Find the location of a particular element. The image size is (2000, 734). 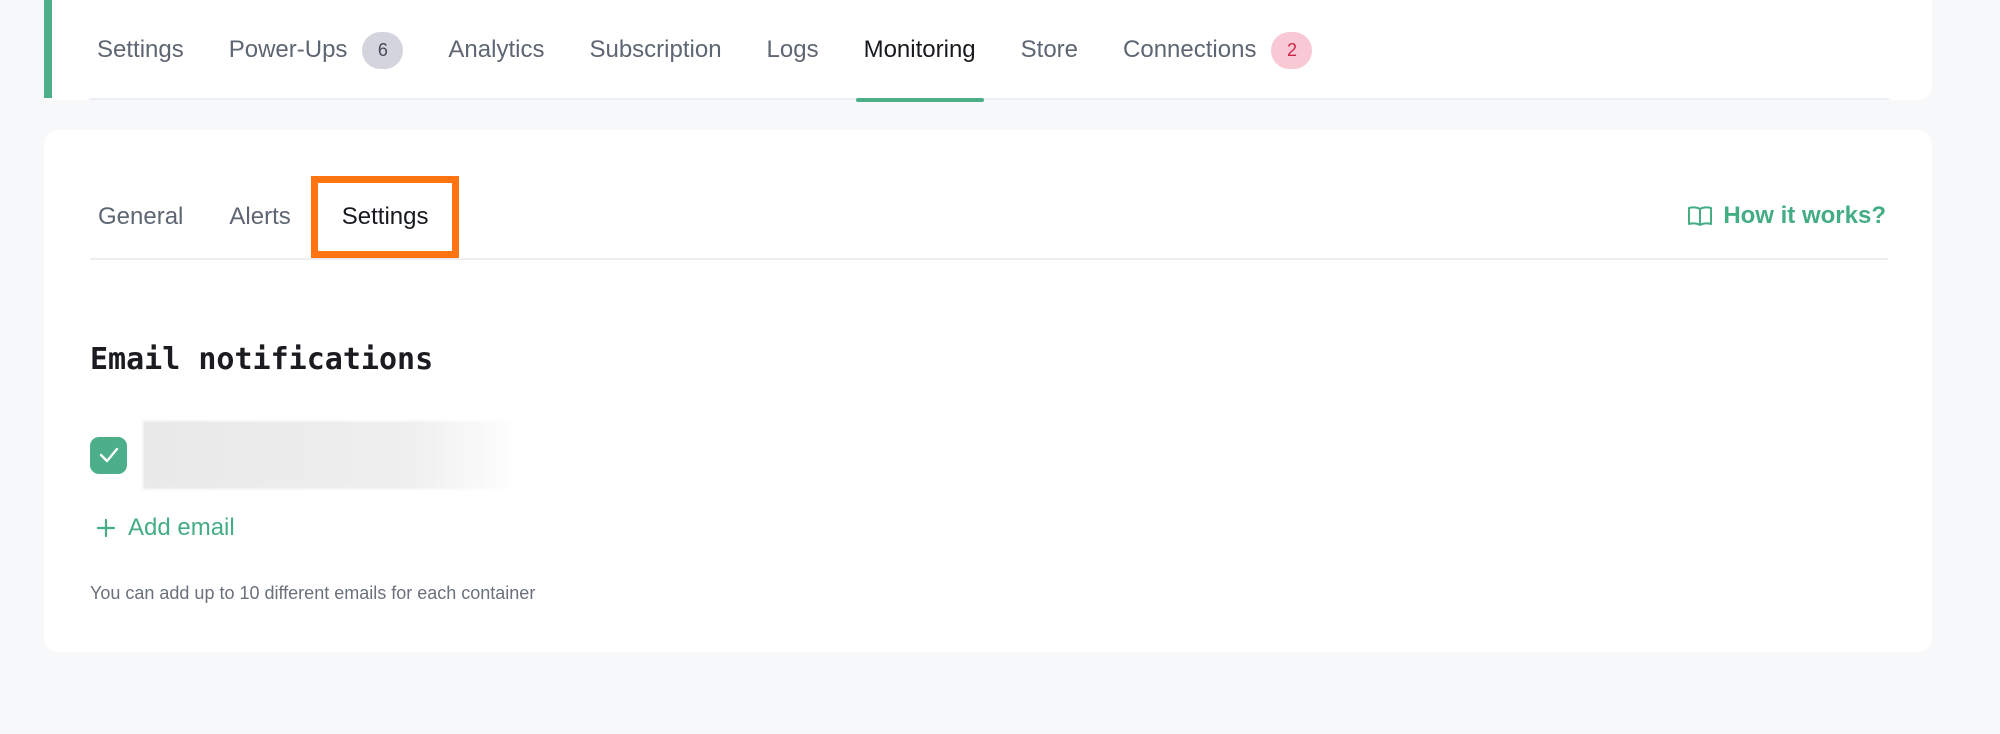

tab-store: Store is located at coordinates (1049, 50).